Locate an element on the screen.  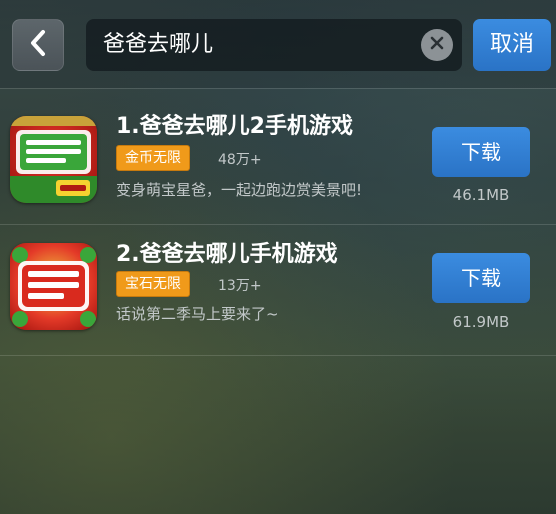
file-size: 46.1MB is located at coordinates (481, 195).